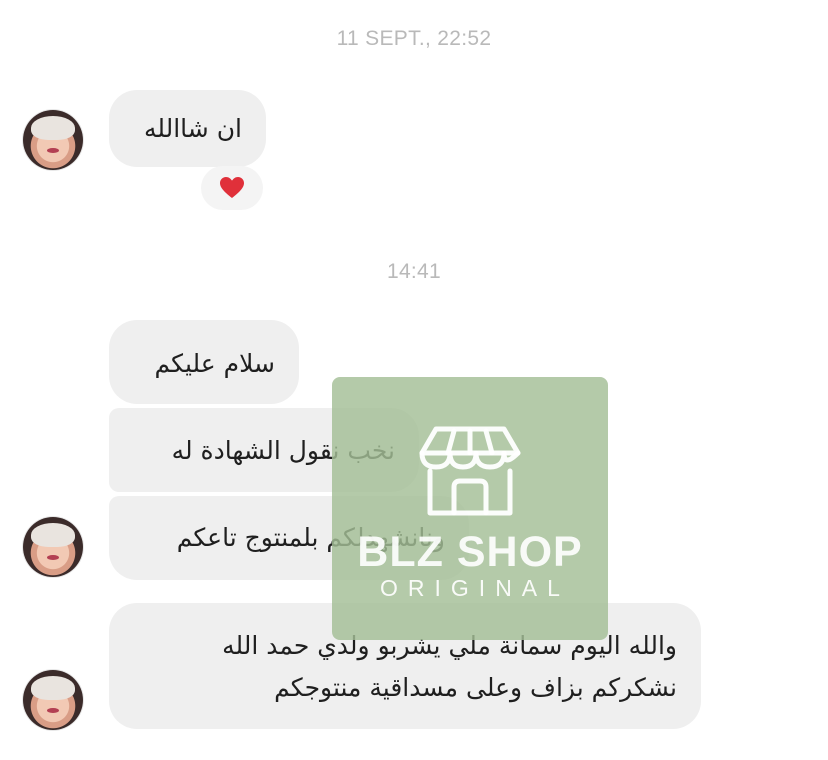 This screenshot has width=828, height=760. What do you see at coordinates (475, 687) in the screenshot?
I see `message-line: نشكركم بزاف وعلى مسداقية منتوجكم` at bounding box center [475, 687].